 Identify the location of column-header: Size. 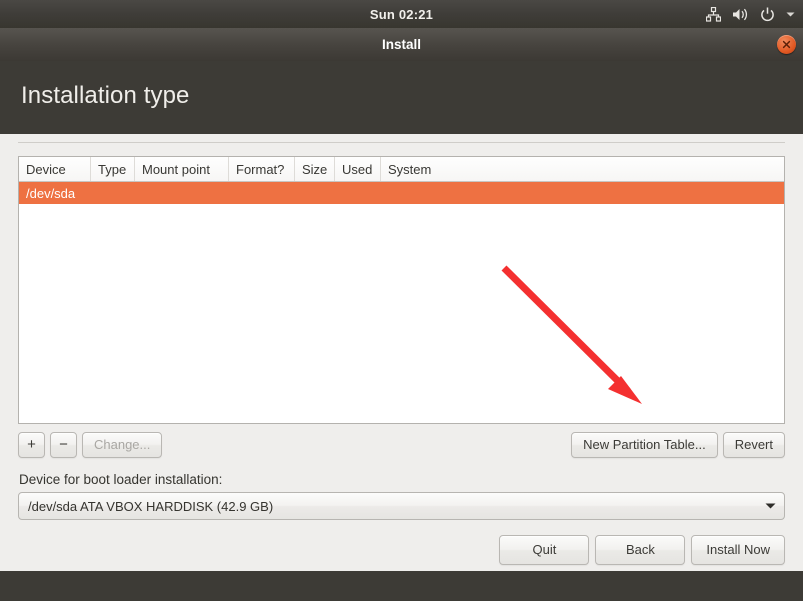
(315, 169).